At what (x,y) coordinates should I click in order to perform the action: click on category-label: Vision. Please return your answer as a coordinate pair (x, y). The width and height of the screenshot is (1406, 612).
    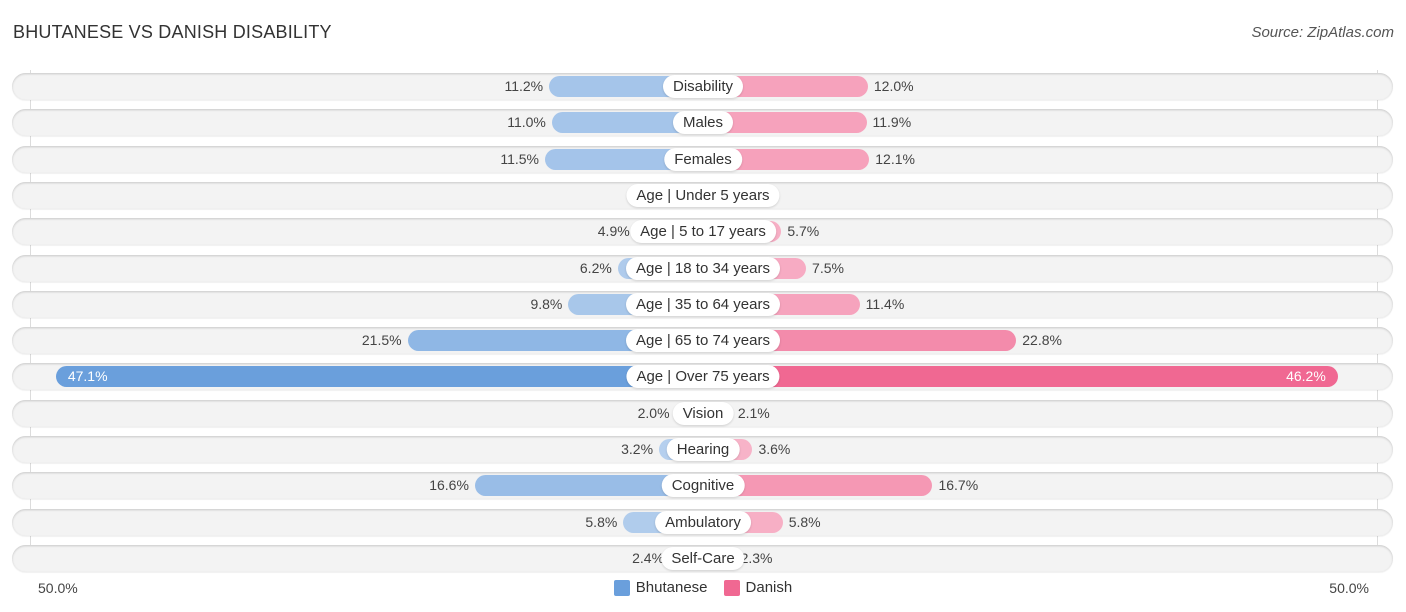
    Looking at the image, I should click on (703, 413).